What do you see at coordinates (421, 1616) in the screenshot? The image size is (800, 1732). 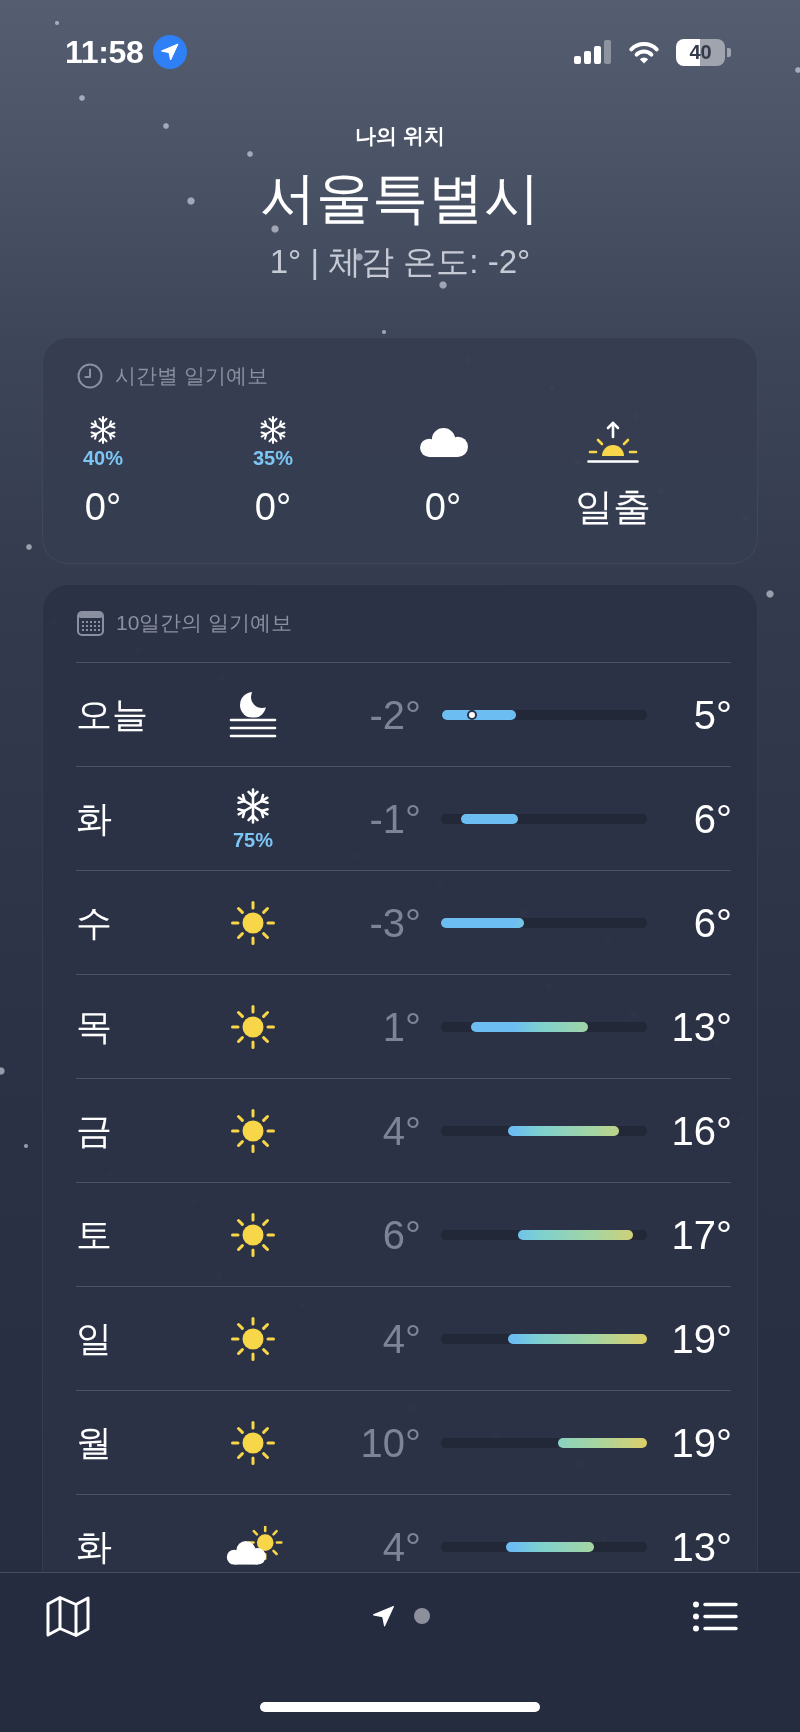 I see `page-dot` at bounding box center [421, 1616].